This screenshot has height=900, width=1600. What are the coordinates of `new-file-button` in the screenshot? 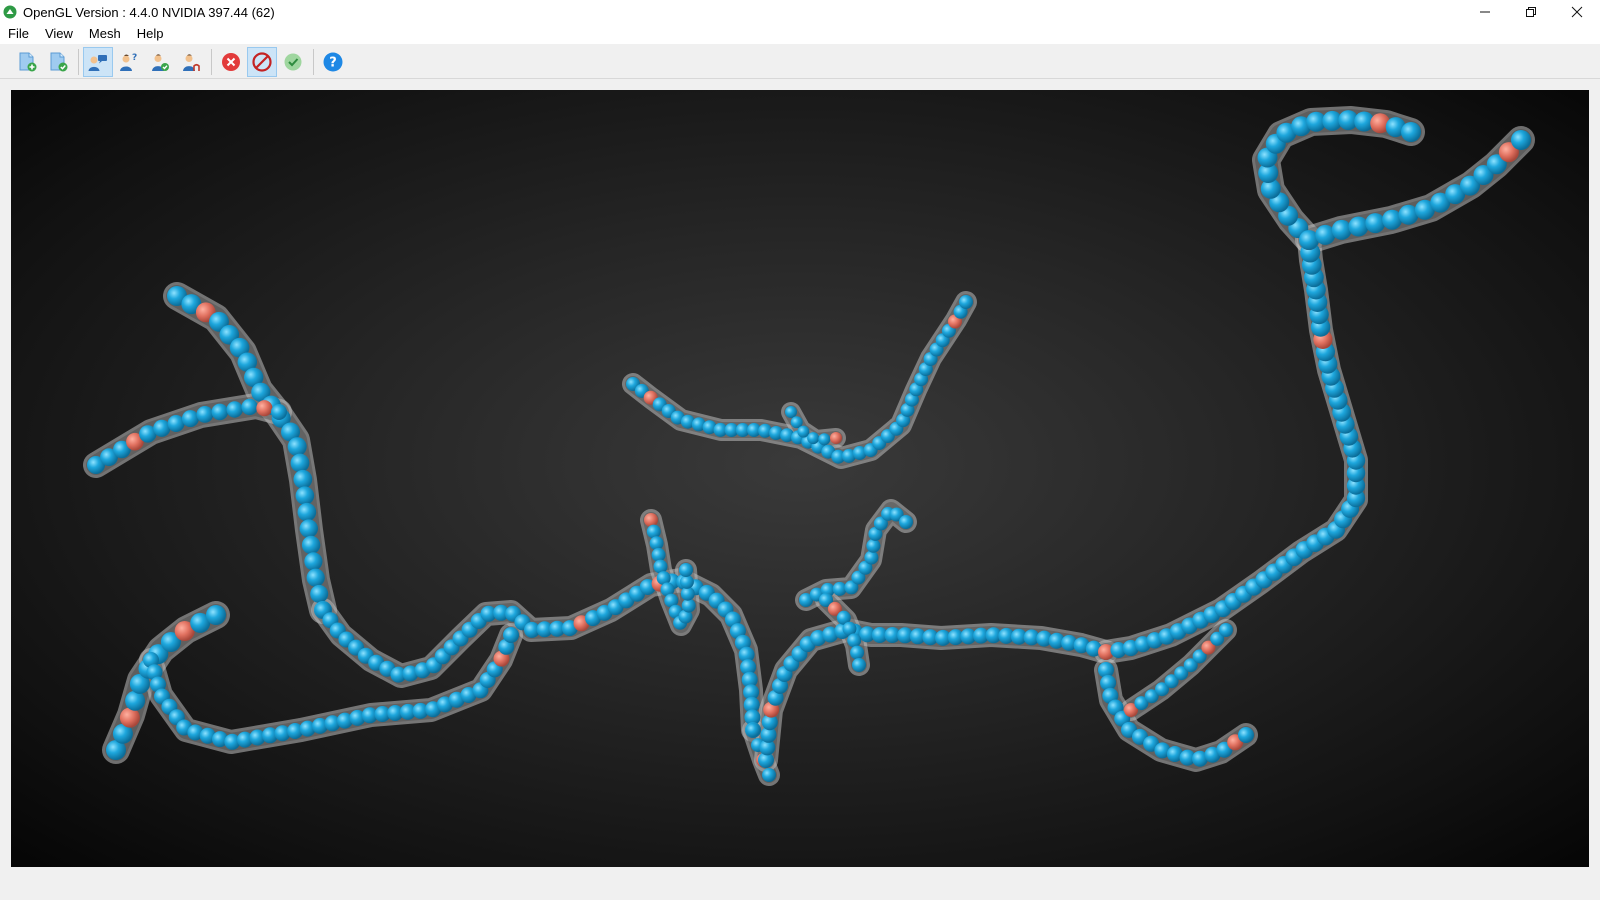 It's located at (27, 62).